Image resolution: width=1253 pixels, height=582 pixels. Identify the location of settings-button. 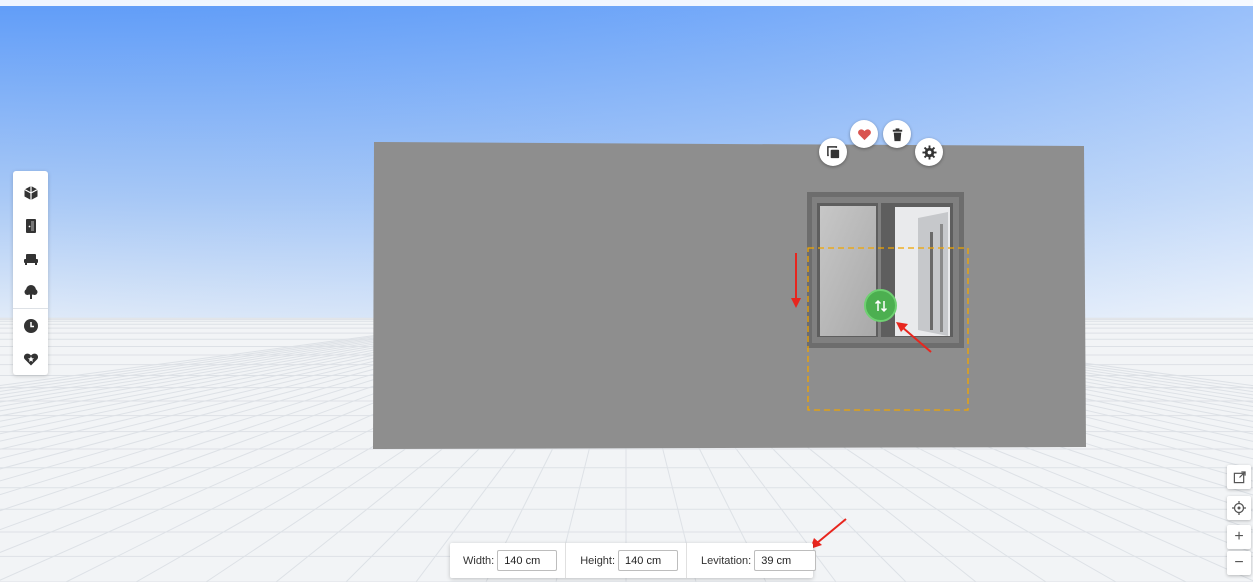
(929, 152).